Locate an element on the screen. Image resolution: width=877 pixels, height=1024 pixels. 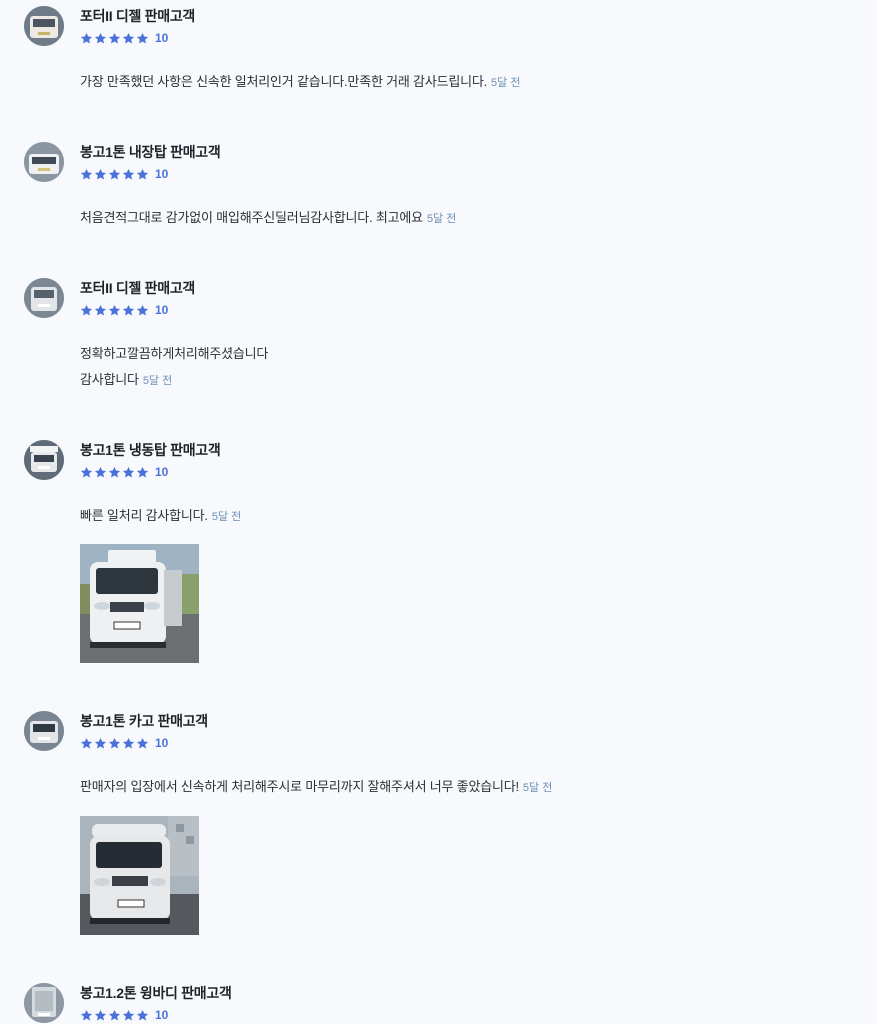
review-line: 처음견적그대로 감가없이 매입해주신딜러님감사합니다. 최고에요 is located at coordinates (251, 217).